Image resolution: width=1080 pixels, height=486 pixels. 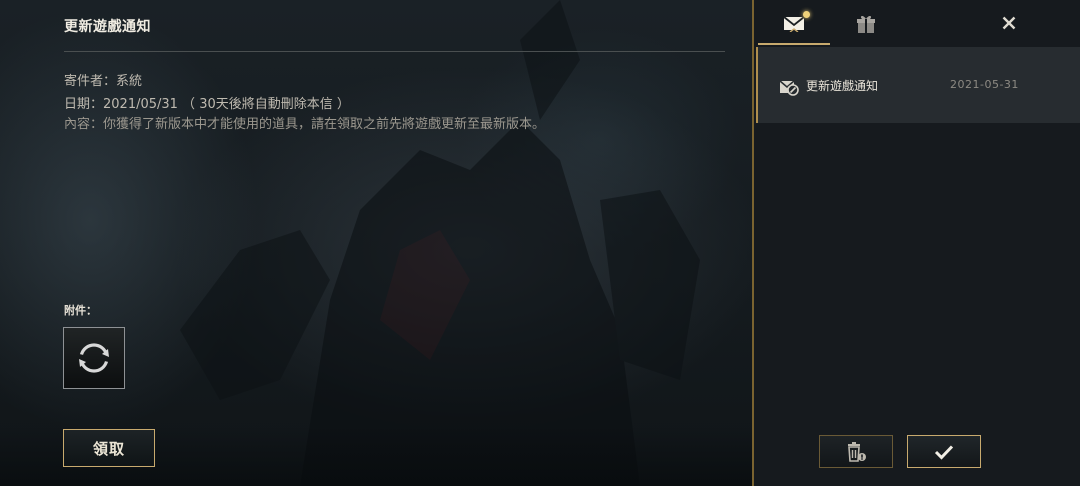 I want to click on mail-item-title: 更新遊戲通知, so click(x=842, y=86).